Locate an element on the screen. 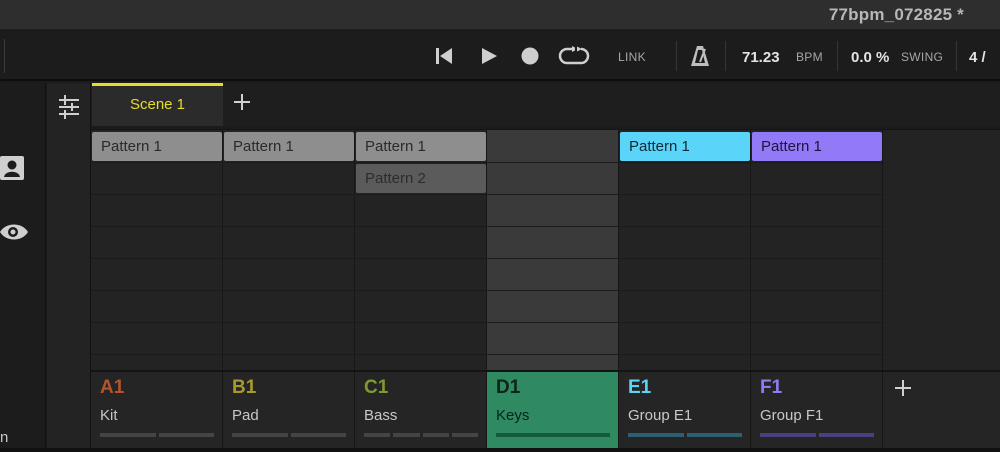 The image size is (1000, 452). group-column-e is located at coordinates (685, 250).